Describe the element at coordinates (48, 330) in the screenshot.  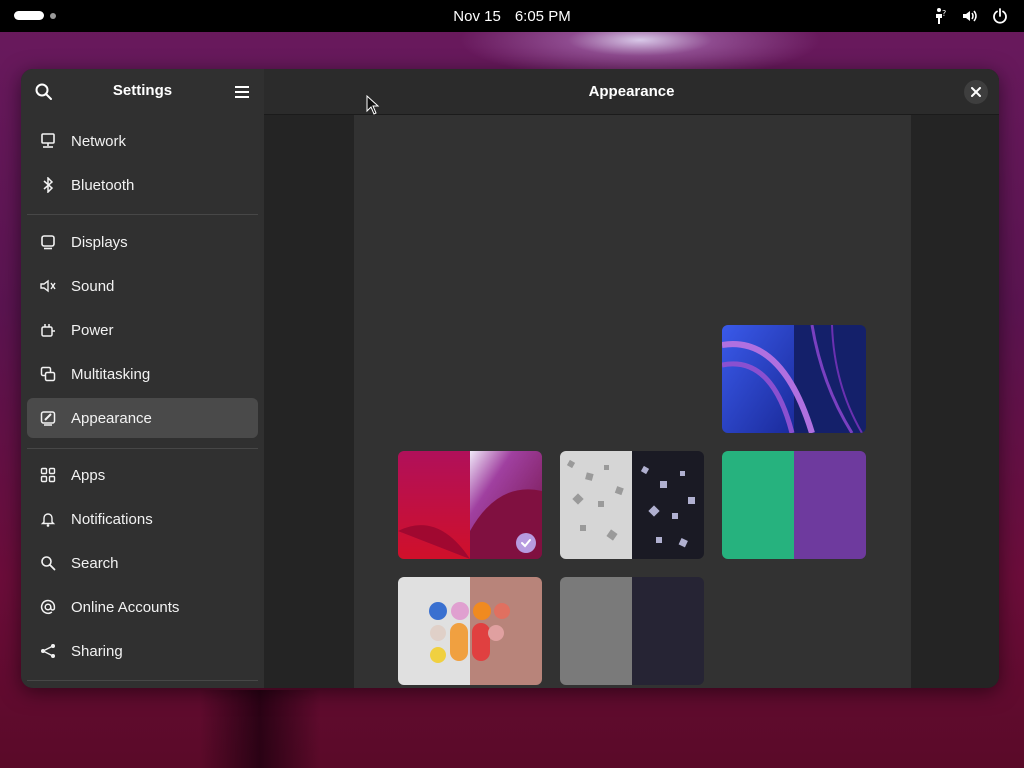
I see `power-plug-icon` at that location.